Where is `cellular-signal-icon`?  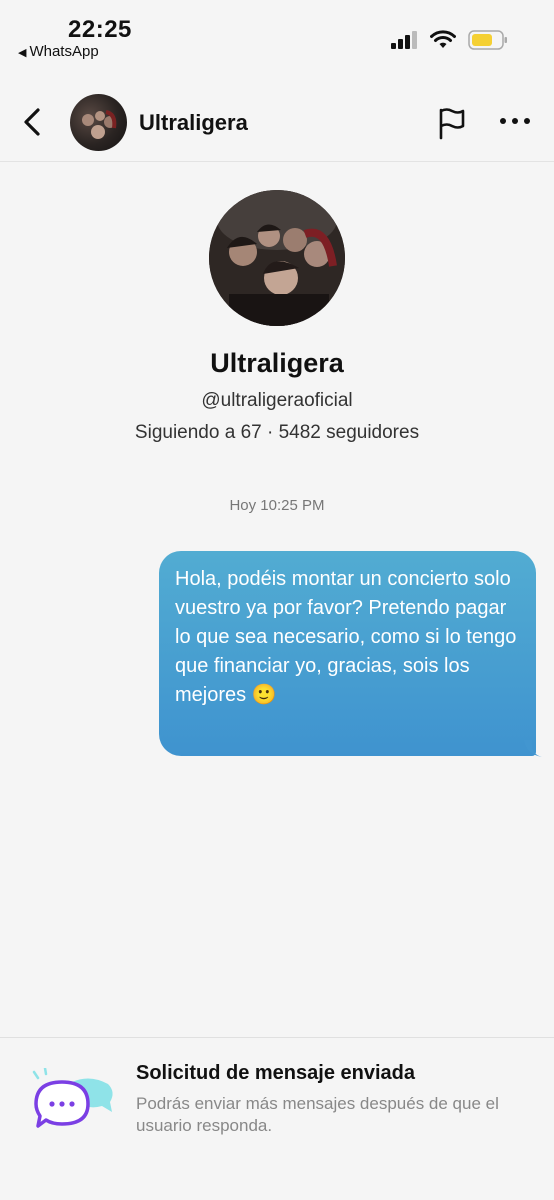 cellular-signal-icon is located at coordinates (404, 40).